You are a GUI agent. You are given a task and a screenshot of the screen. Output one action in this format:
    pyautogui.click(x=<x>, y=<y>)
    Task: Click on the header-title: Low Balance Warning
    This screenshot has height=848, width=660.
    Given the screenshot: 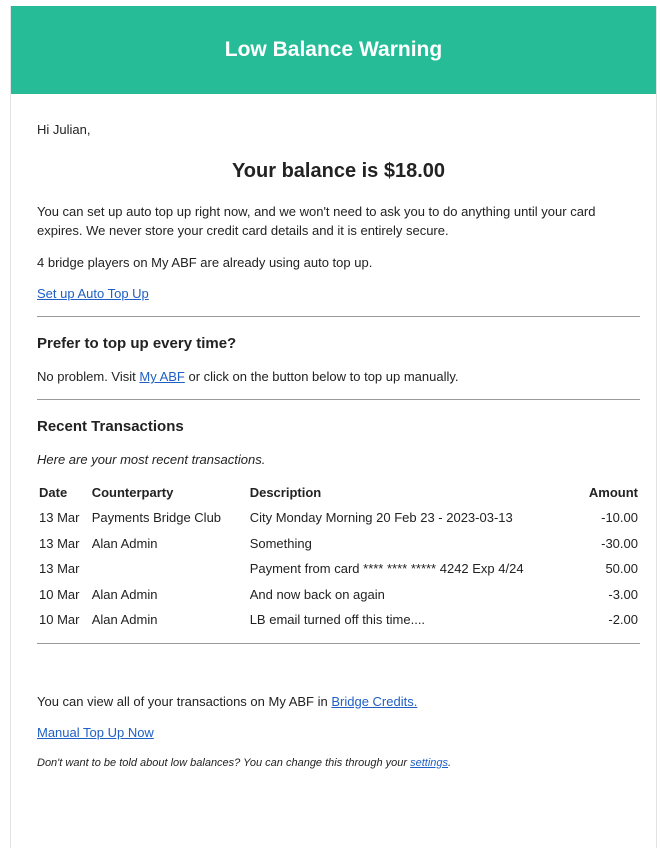 What is the action you would take?
    pyautogui.click(x=333, y=49)
    